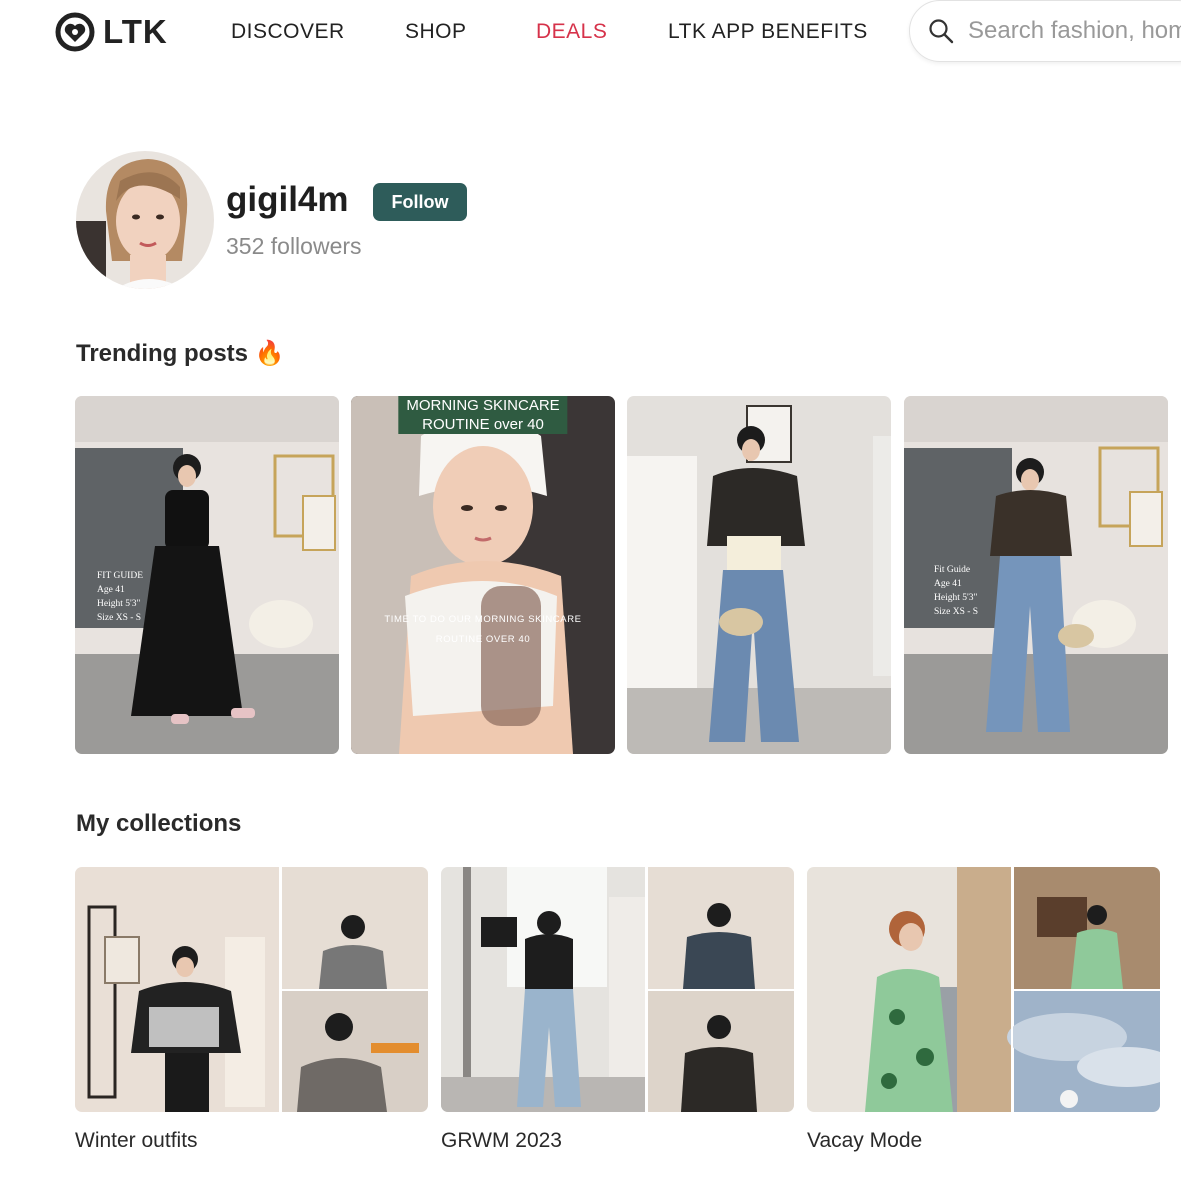  I want to click on nav-deals: DEALS, so click(571, 32).